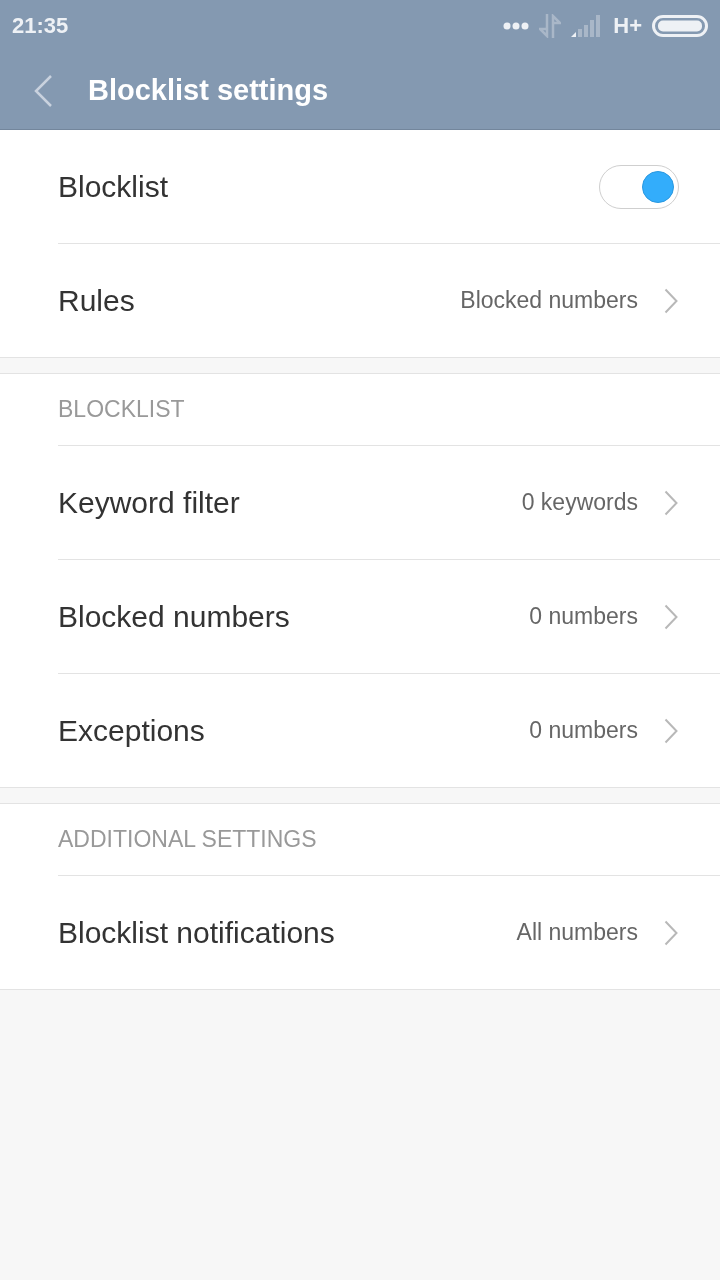 The height and width of the screenshot is (1280, 720). What do you see at coordinates (389, 840) in the screenshot?
I see `section-header: ADDITIONAL SETTINGS` at bounding box center [389, 840].